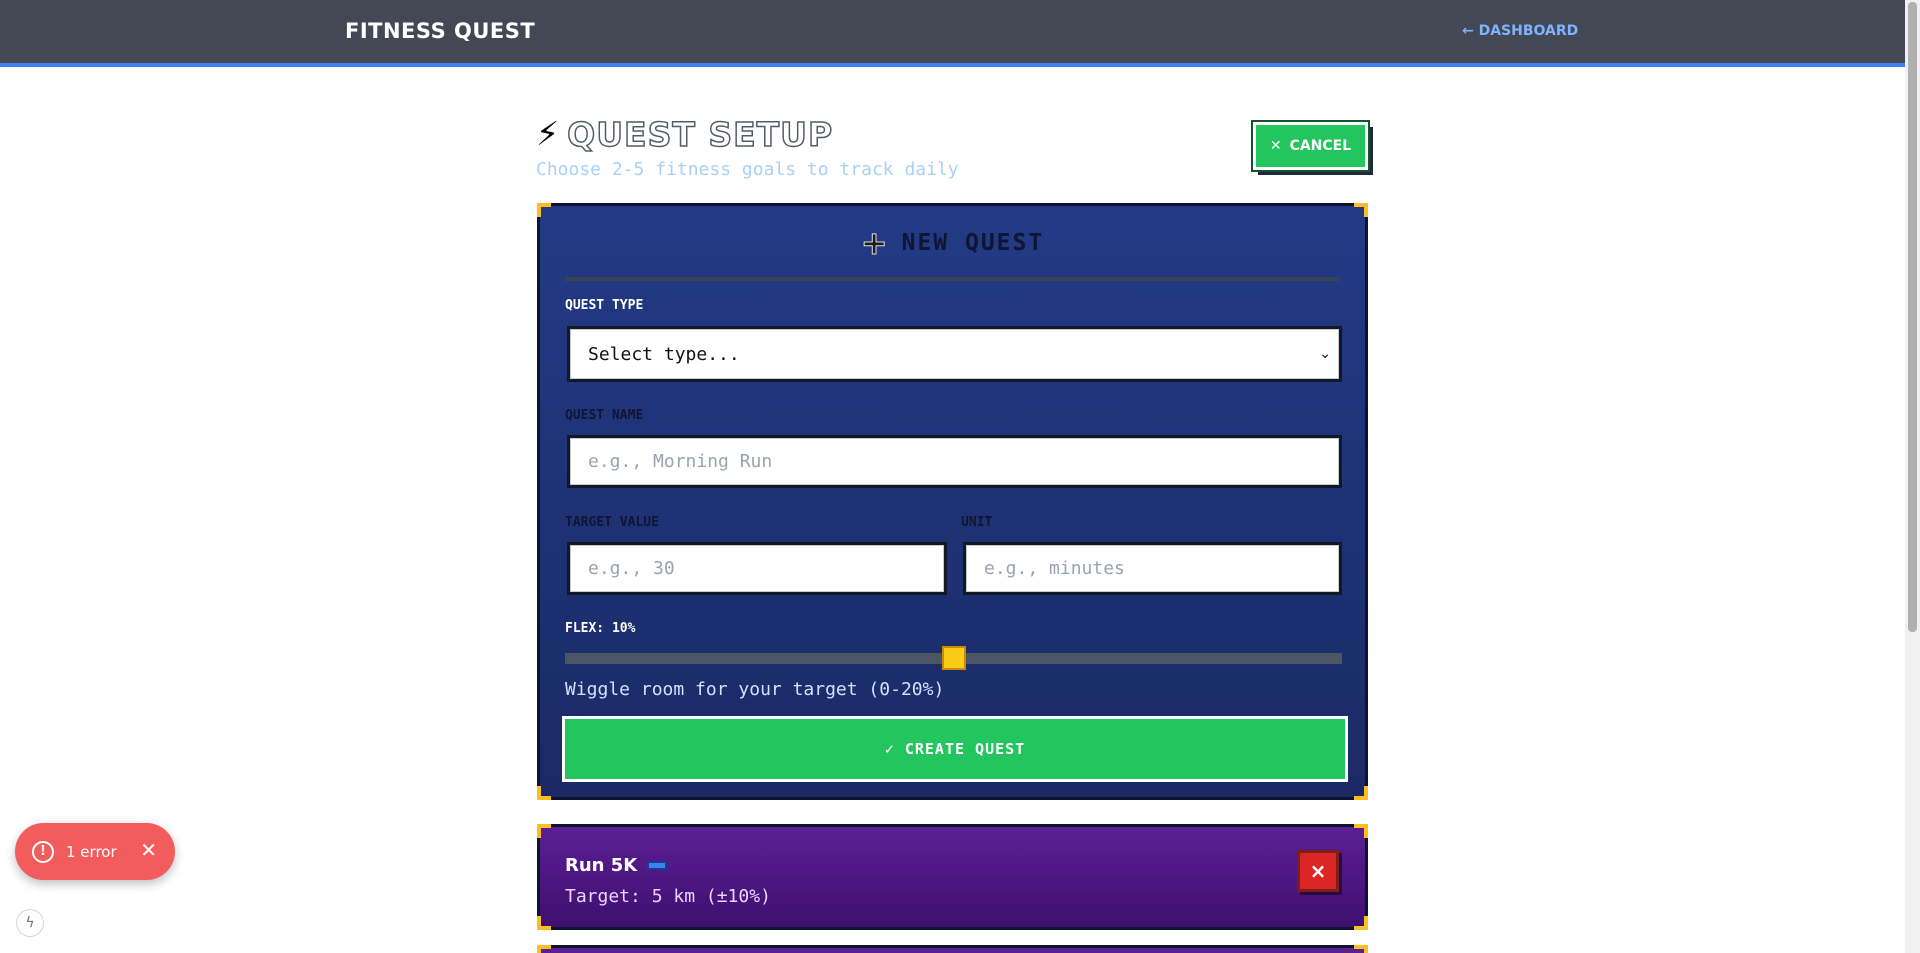 The width and height of the screenshot is (1920, 953). What do you see at coordinates (612, 522) in the screenshot?
I see `target-value-label: TARGET VALUE` at bounding box center [612, 522].